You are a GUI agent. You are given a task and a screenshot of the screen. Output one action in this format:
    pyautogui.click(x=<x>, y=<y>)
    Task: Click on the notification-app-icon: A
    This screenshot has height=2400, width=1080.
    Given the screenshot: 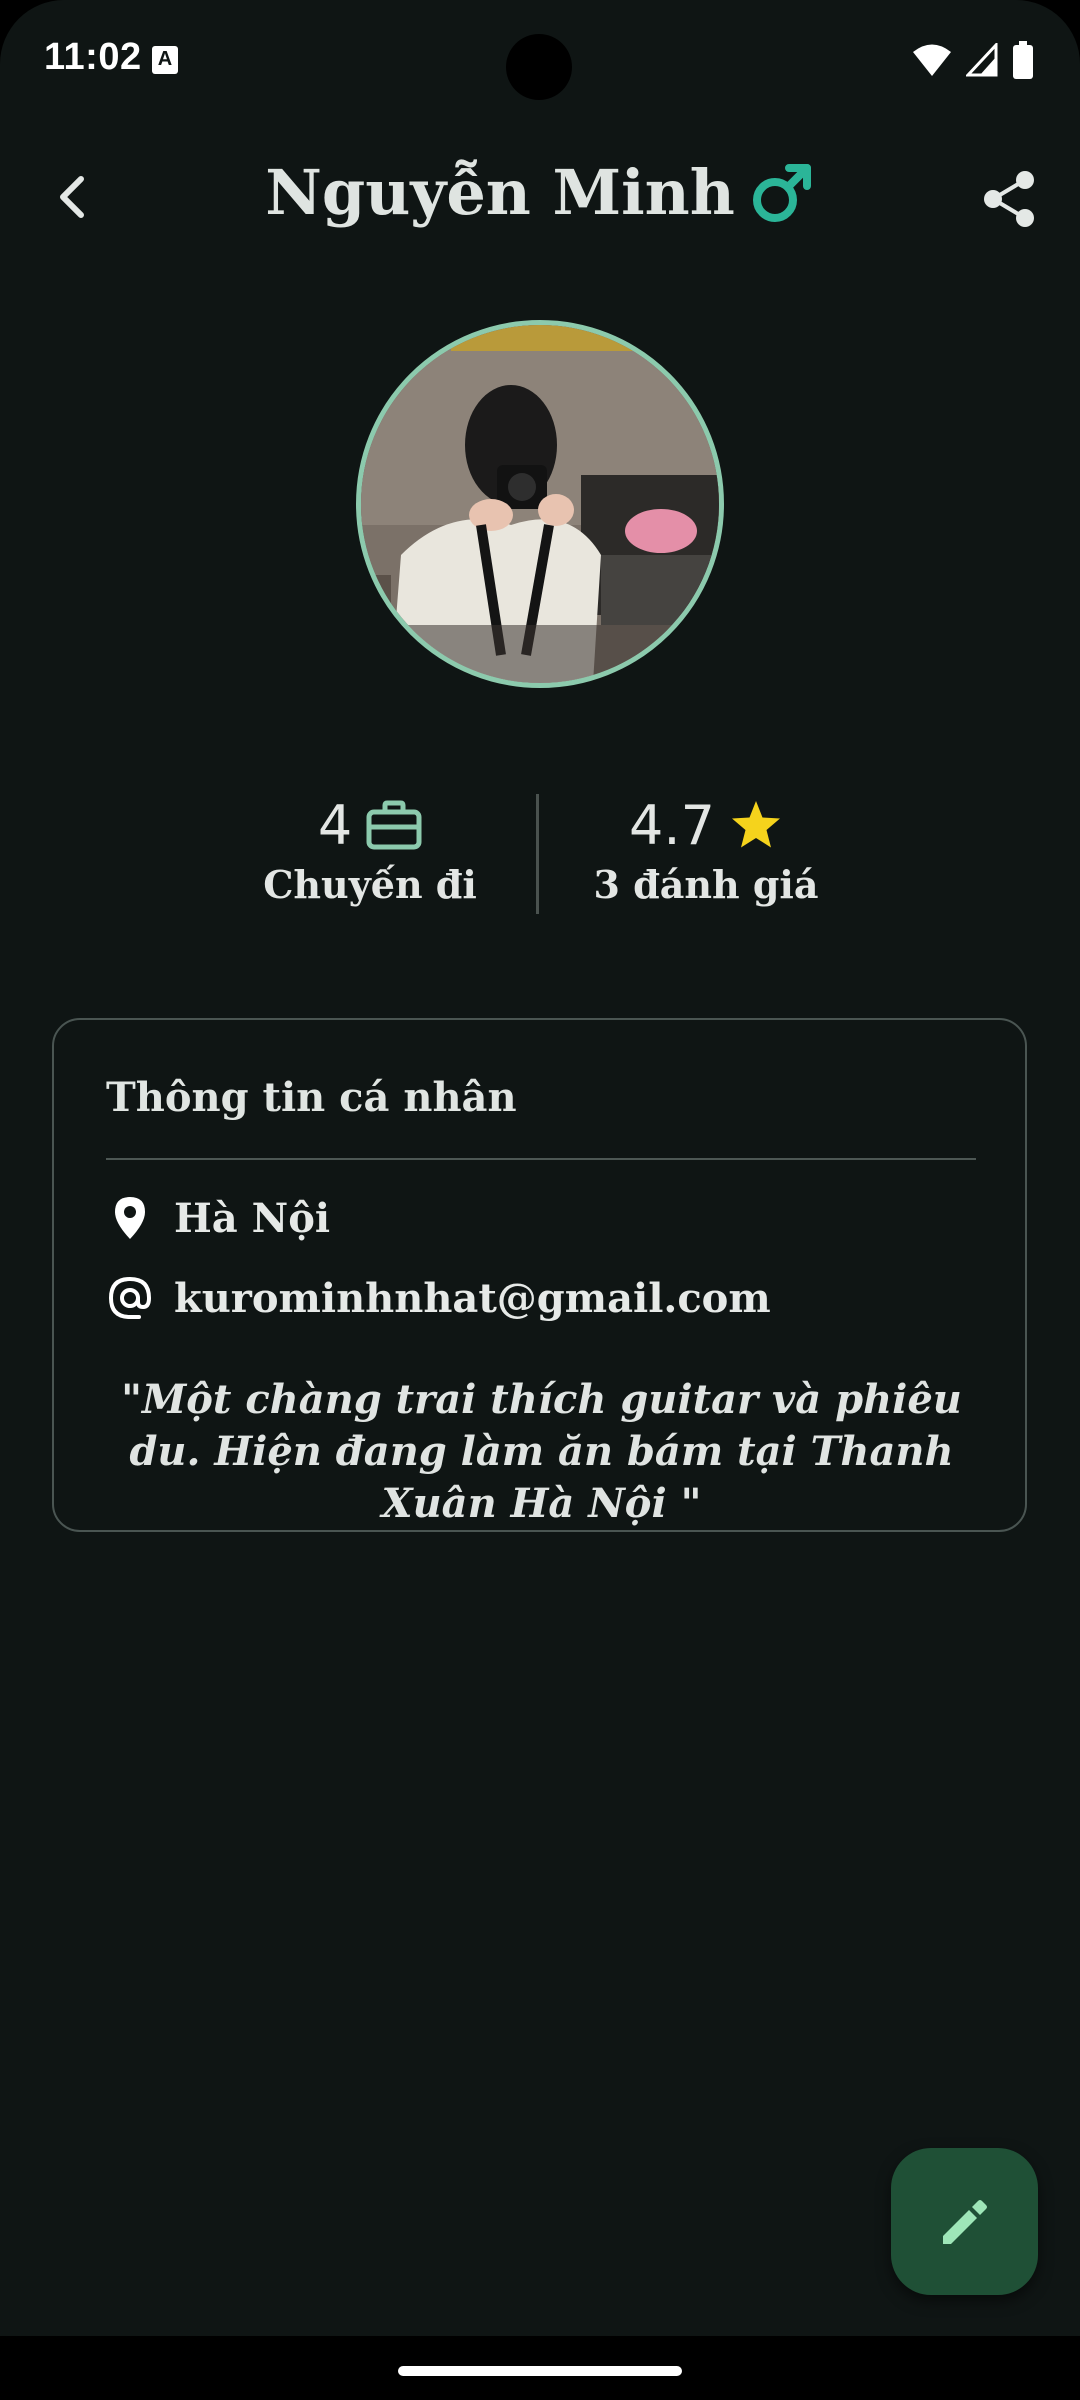 What is the action you would take?
    pyautogui.click(x=165, y=60)
    